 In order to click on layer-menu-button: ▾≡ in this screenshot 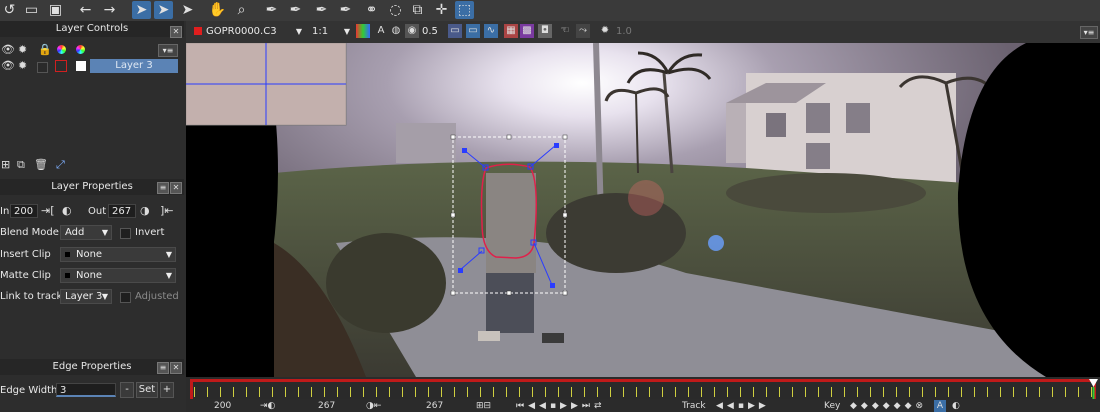, I will do `click(168, 50)`.